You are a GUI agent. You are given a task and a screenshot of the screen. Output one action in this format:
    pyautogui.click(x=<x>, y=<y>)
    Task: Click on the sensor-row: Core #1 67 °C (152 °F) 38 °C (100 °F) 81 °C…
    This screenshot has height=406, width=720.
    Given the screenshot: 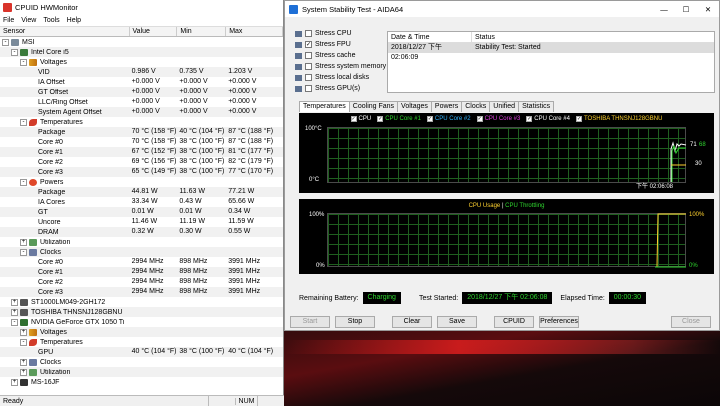 What is the action you would take?
    pyautogui.click(x=141, y=152)
    